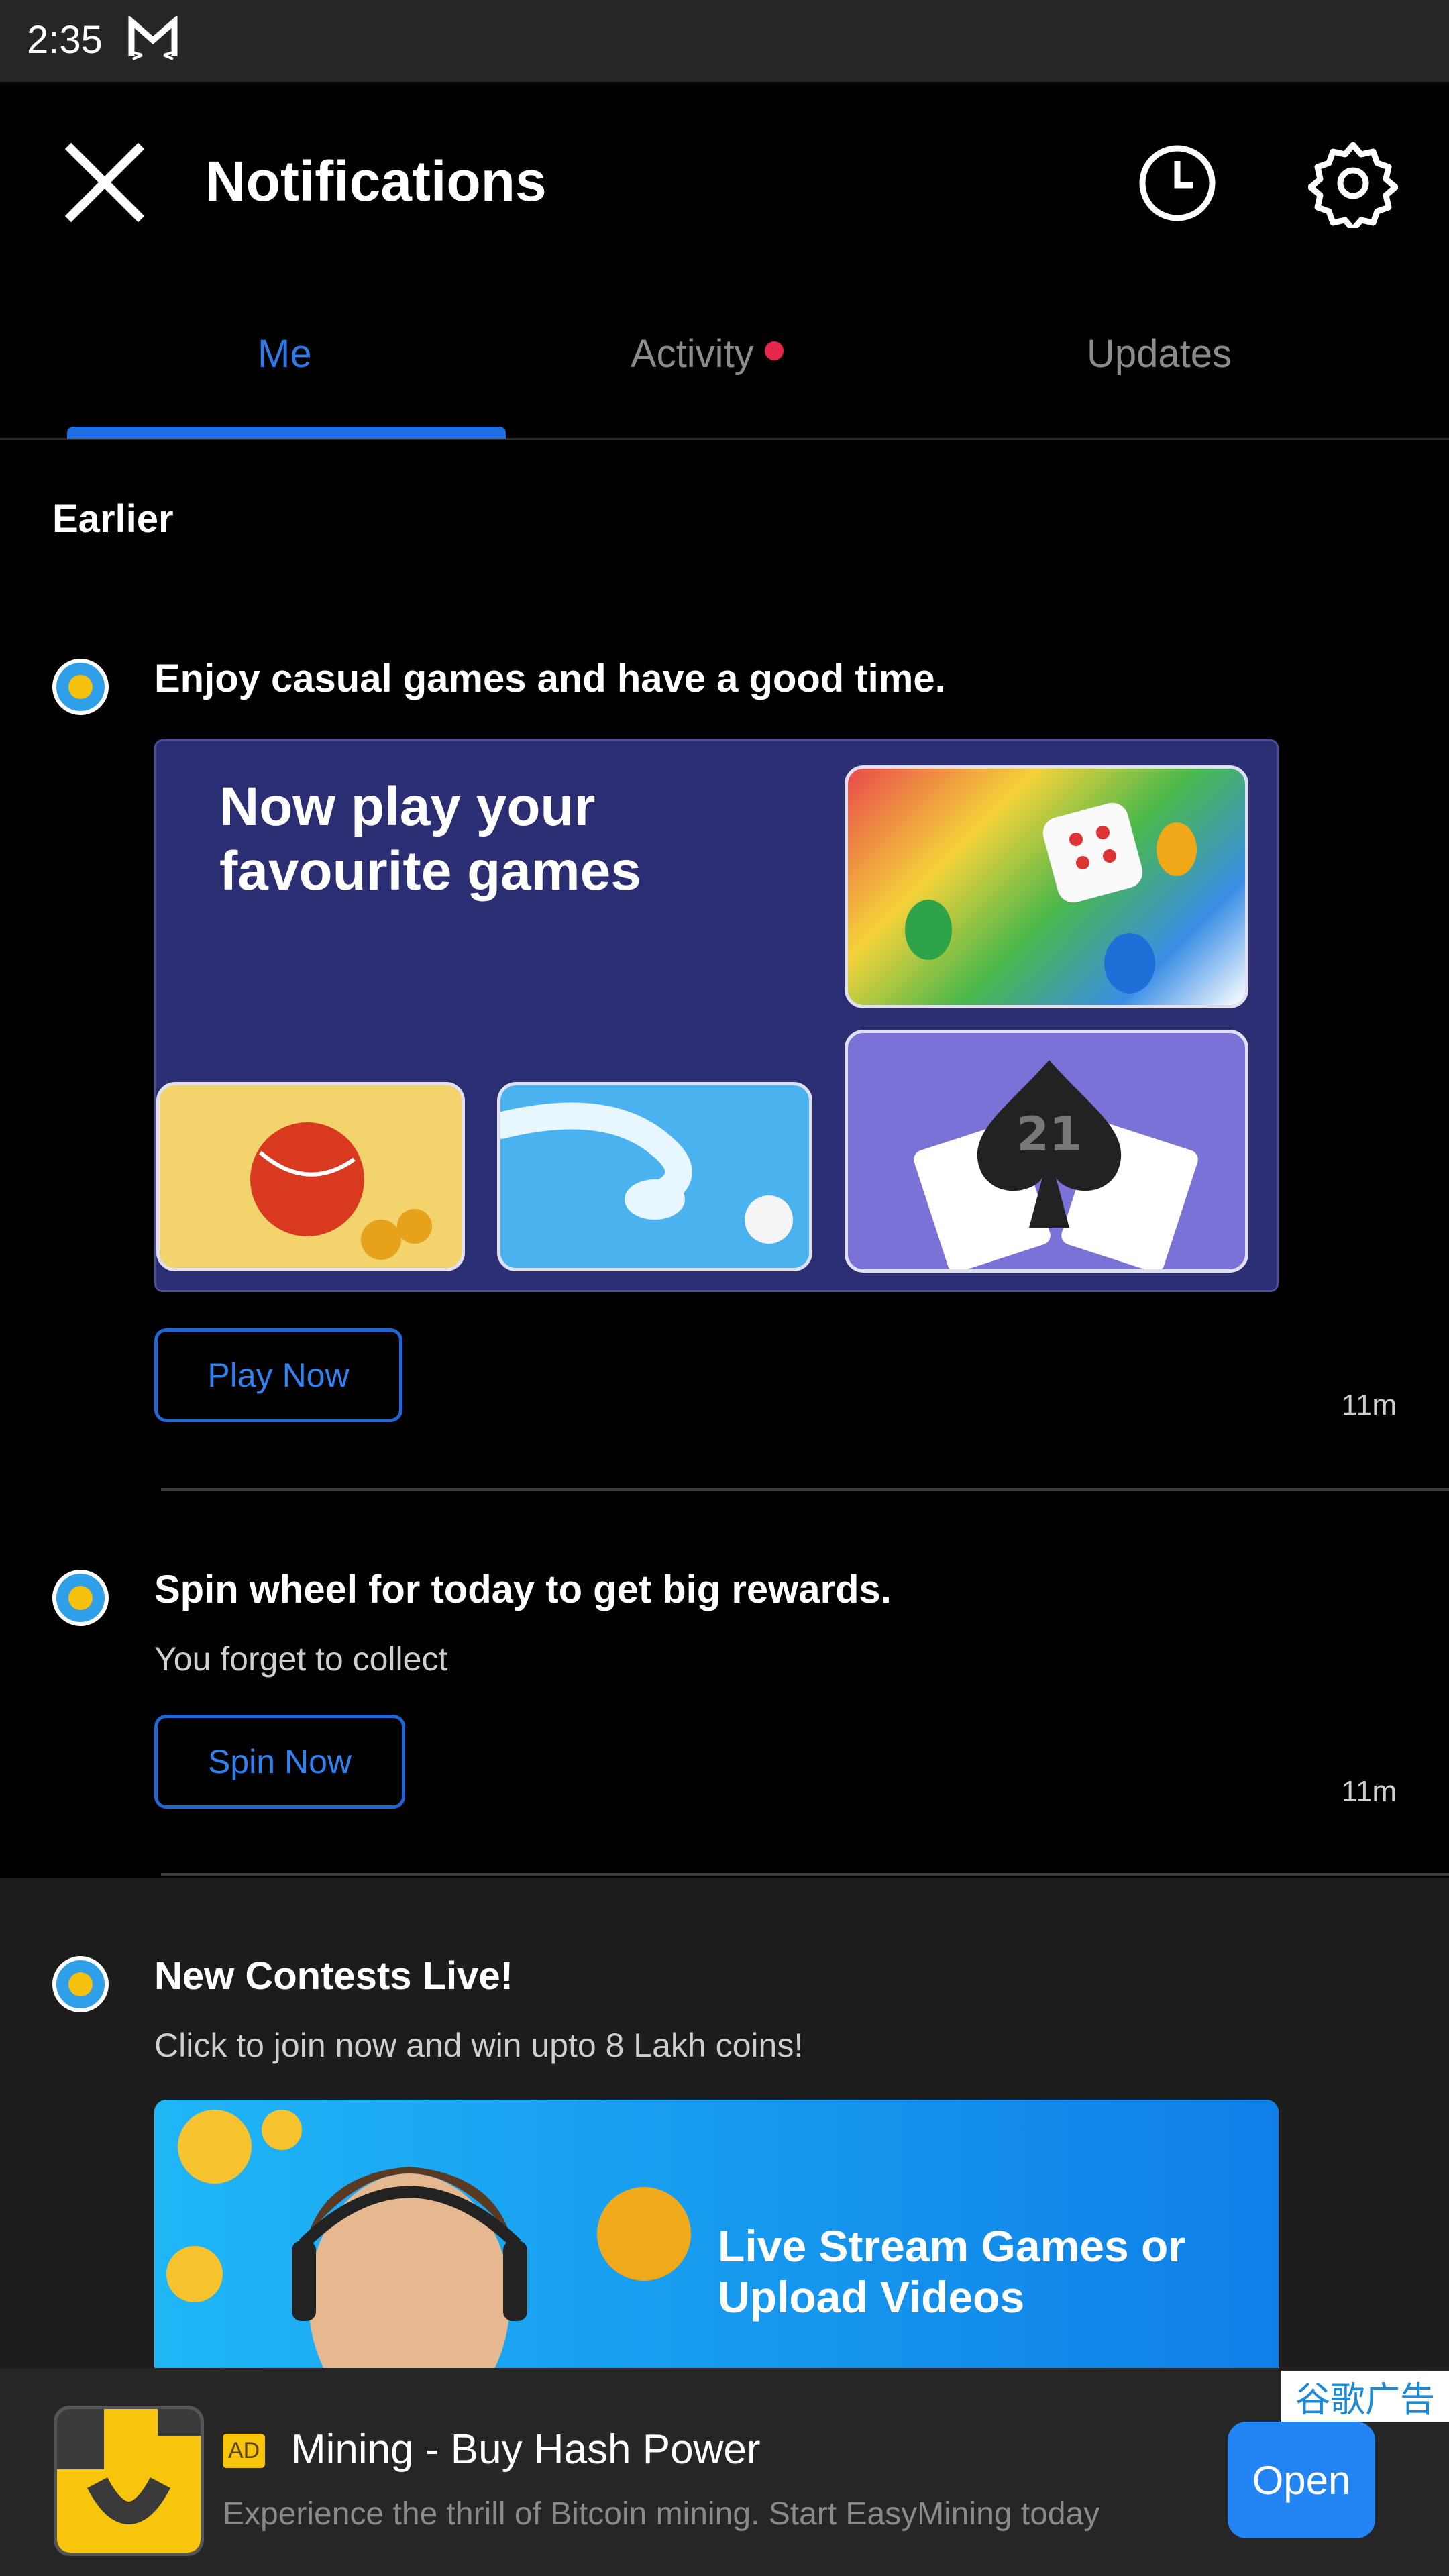 Image resolution: width=1449 pixels, height=2576 pixels. I want to click on tab-activity-label: Activity, so click(692, 354).